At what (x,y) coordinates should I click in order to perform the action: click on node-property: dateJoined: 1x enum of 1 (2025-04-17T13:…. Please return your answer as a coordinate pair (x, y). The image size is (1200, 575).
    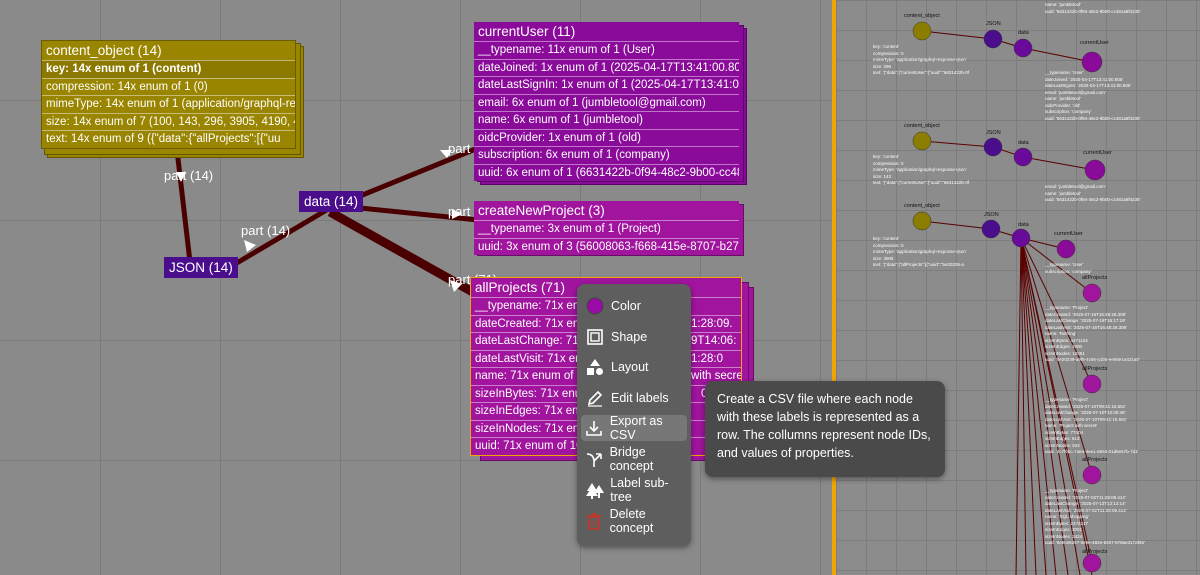
    Looking at the image, I should click on (606, 67).